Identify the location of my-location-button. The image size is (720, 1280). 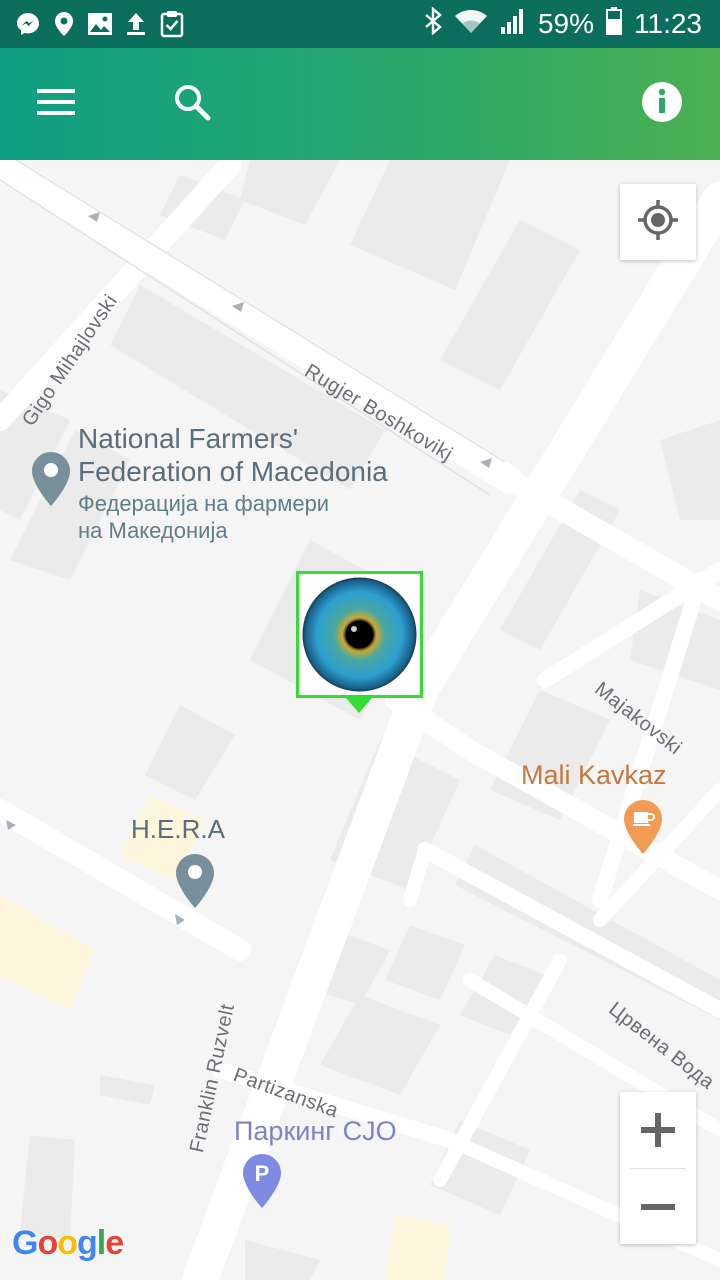
(658, 222).